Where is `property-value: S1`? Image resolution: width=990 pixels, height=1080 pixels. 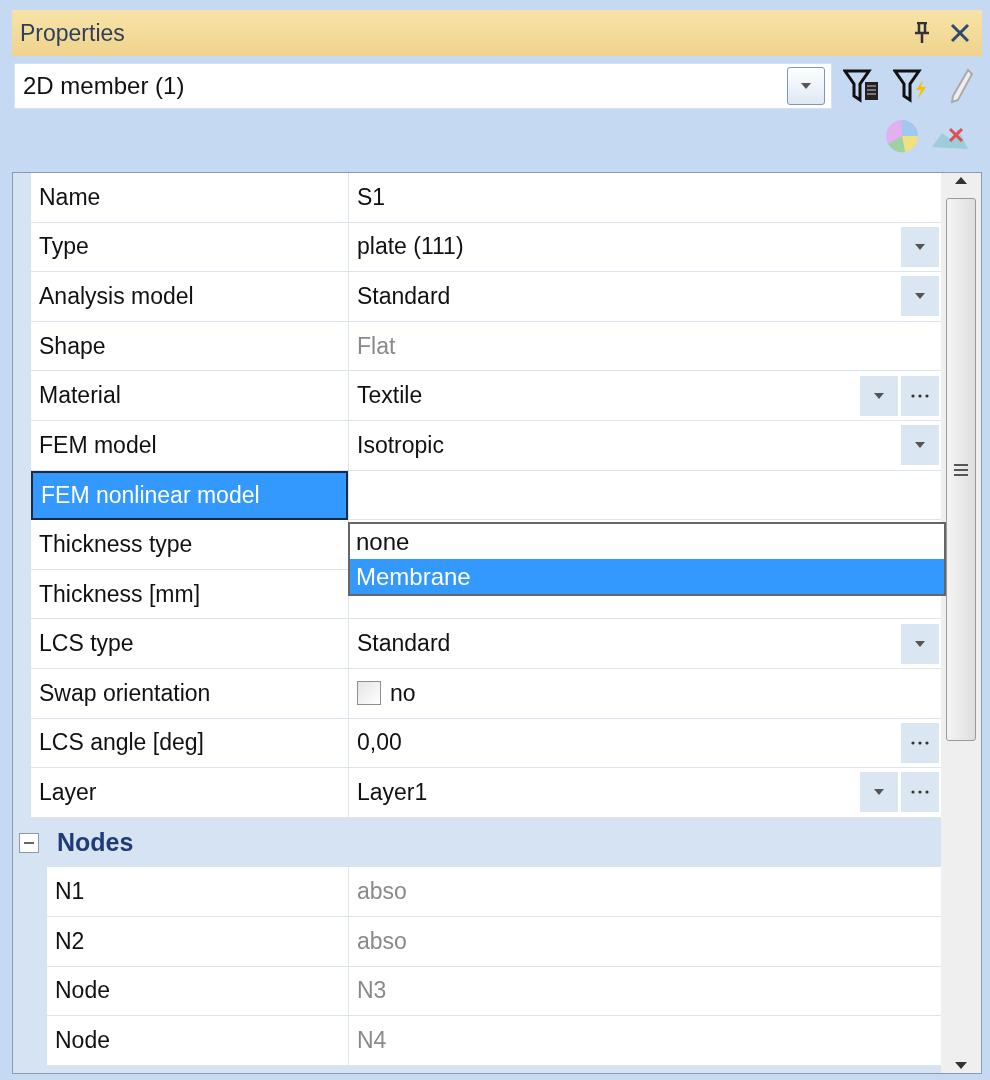
property-value: S1 is located at coordinates (644, 198).